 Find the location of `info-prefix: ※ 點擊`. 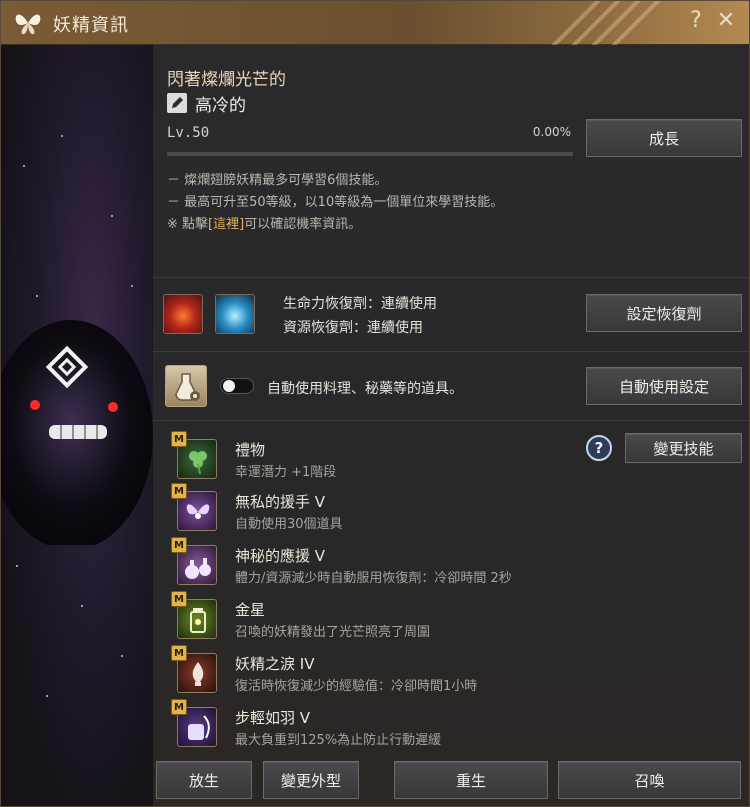

info-prefix: ※ 點擊 is located at coordinates (188, 224).